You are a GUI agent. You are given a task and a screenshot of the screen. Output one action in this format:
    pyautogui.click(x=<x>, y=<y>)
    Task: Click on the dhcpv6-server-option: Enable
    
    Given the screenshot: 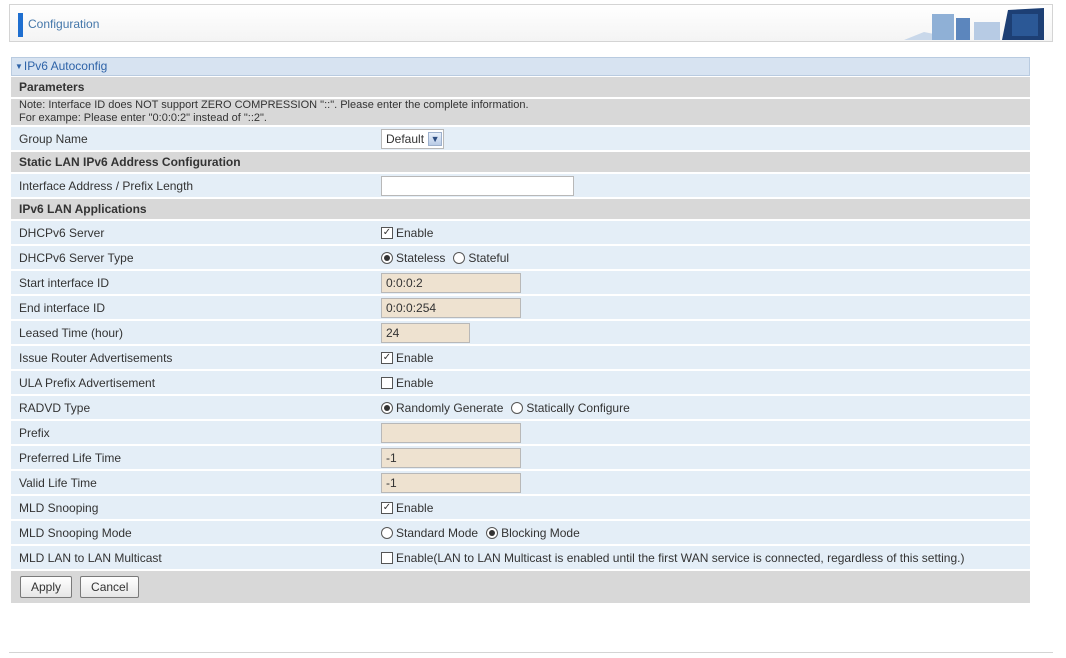 What is the action you would take?
    pyautogui.click(x=415, y=232)
    